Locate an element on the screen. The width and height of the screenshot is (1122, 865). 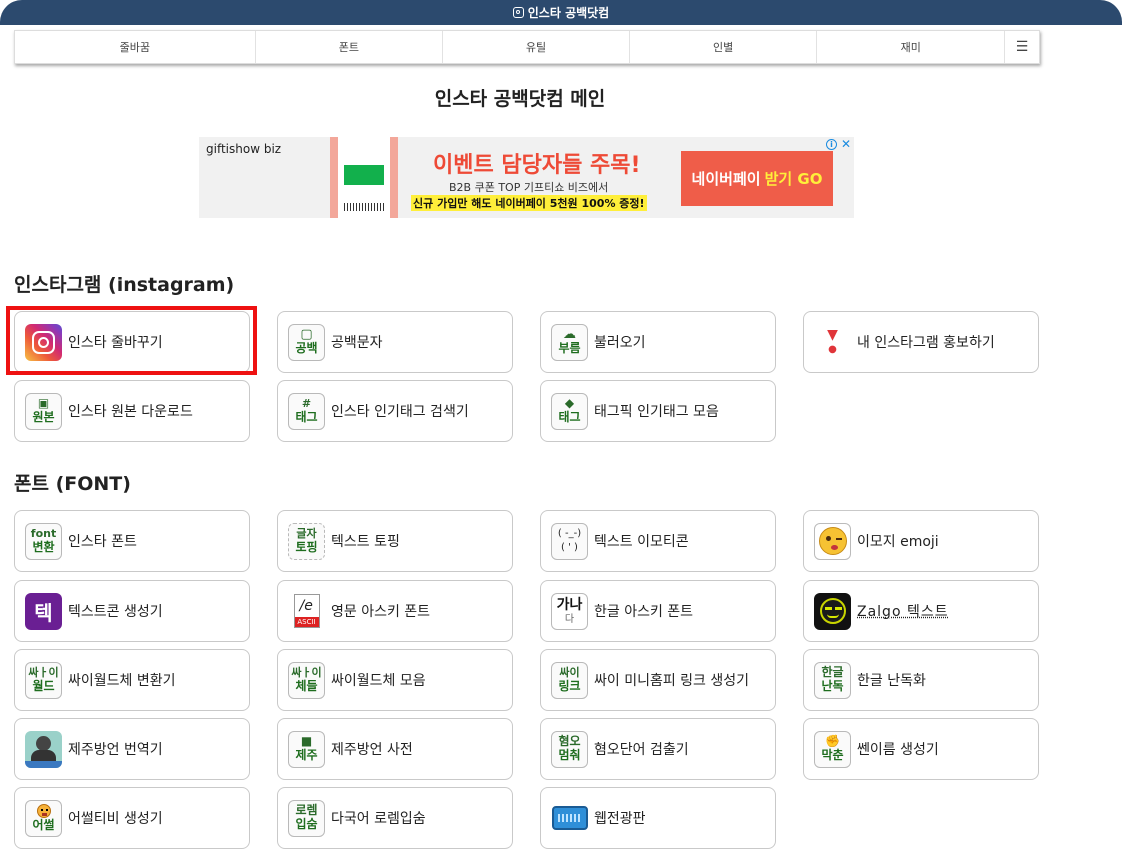
section-title-font: 폰트 (FONT) is located at coordinates (72, 484).